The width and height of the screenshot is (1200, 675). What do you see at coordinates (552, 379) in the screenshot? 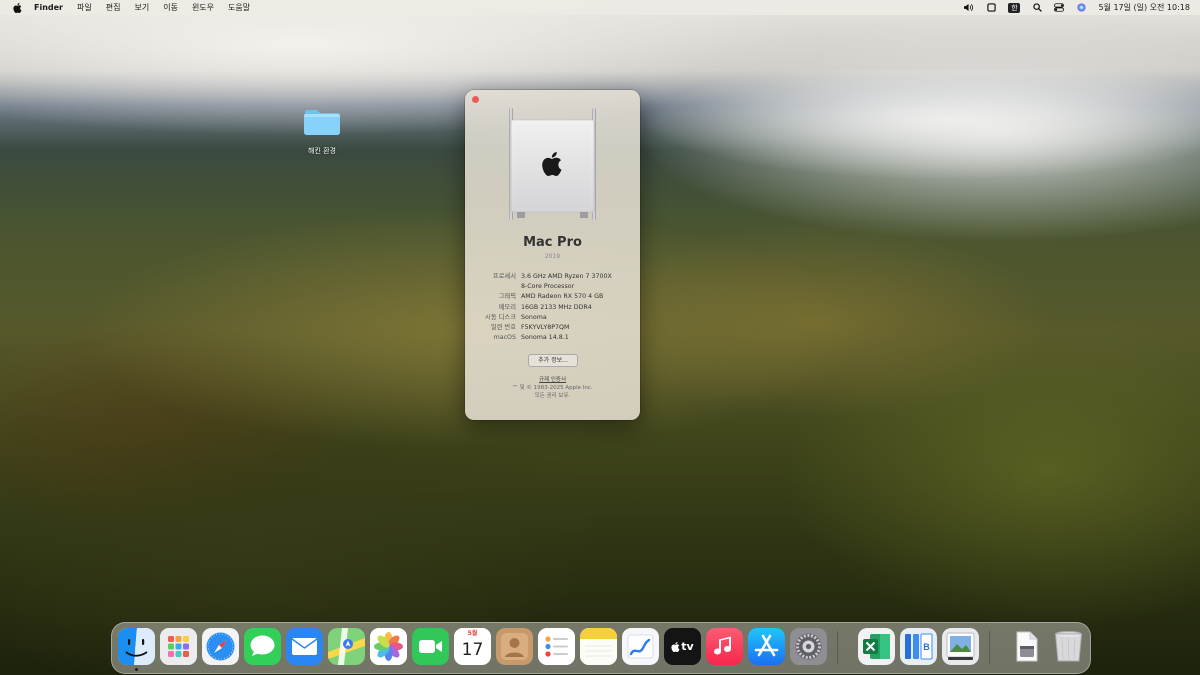
I see `regulatory-certification-link: 규제 인증서` at bounding box center [552, 379].